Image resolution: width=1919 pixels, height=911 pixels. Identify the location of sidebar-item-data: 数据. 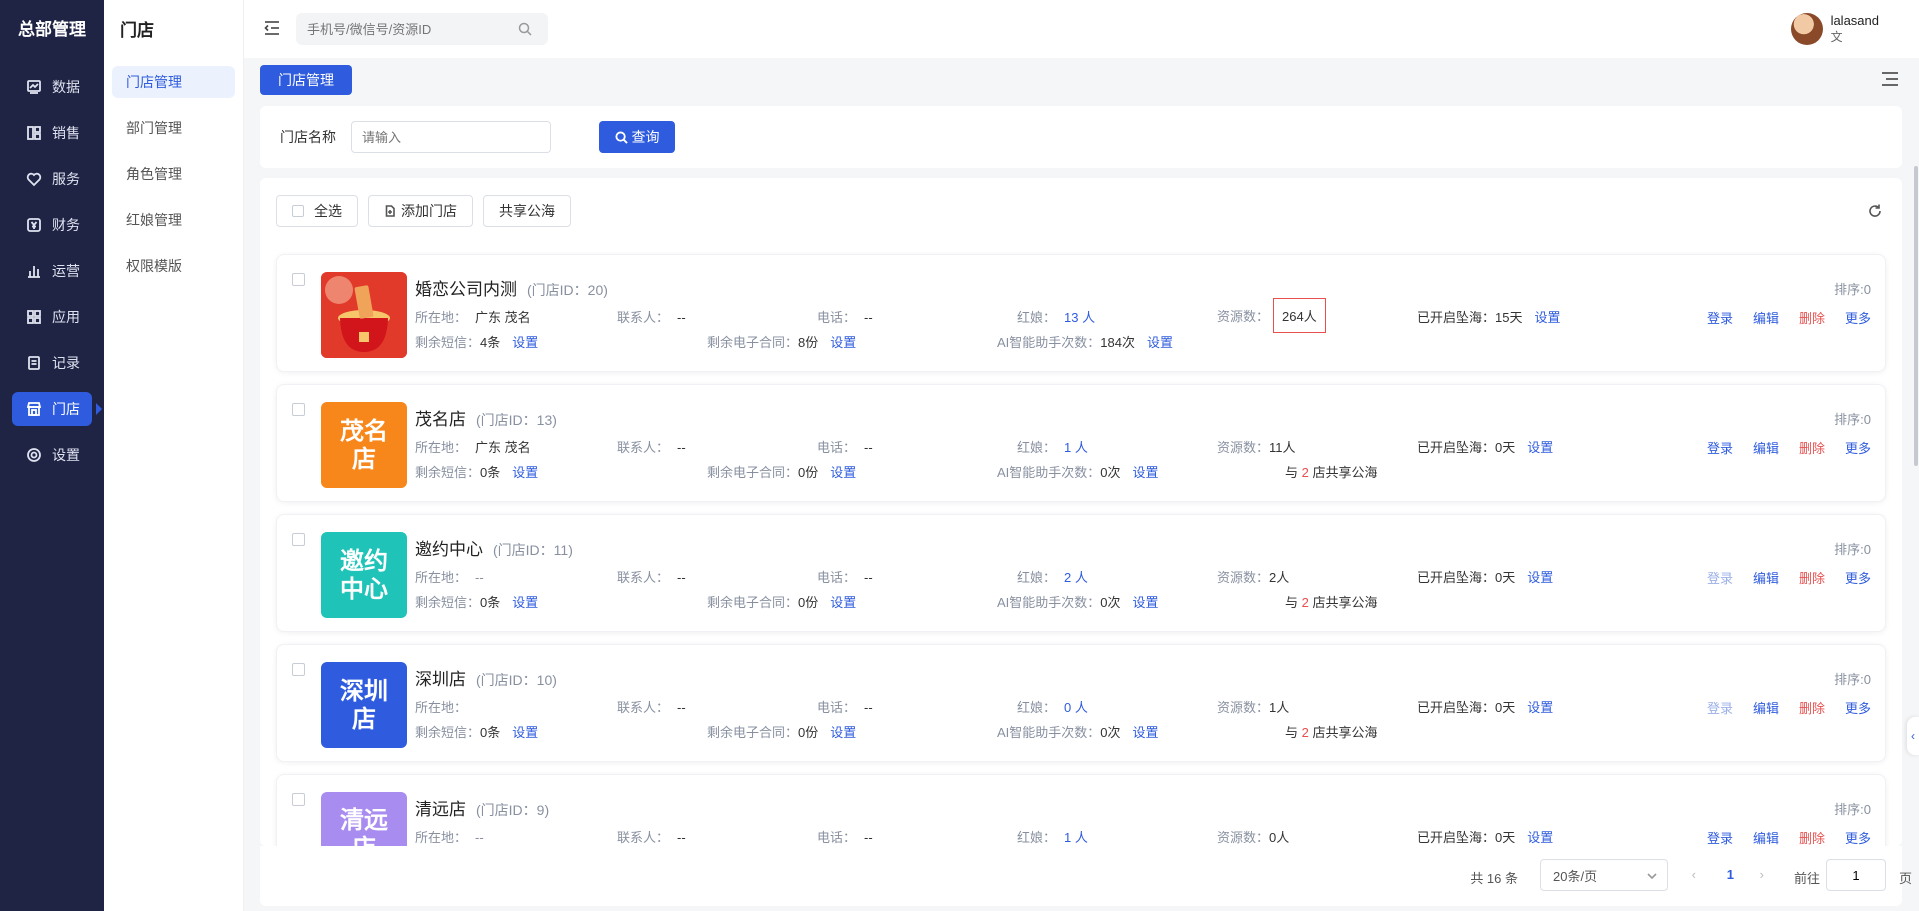
(52, 87).